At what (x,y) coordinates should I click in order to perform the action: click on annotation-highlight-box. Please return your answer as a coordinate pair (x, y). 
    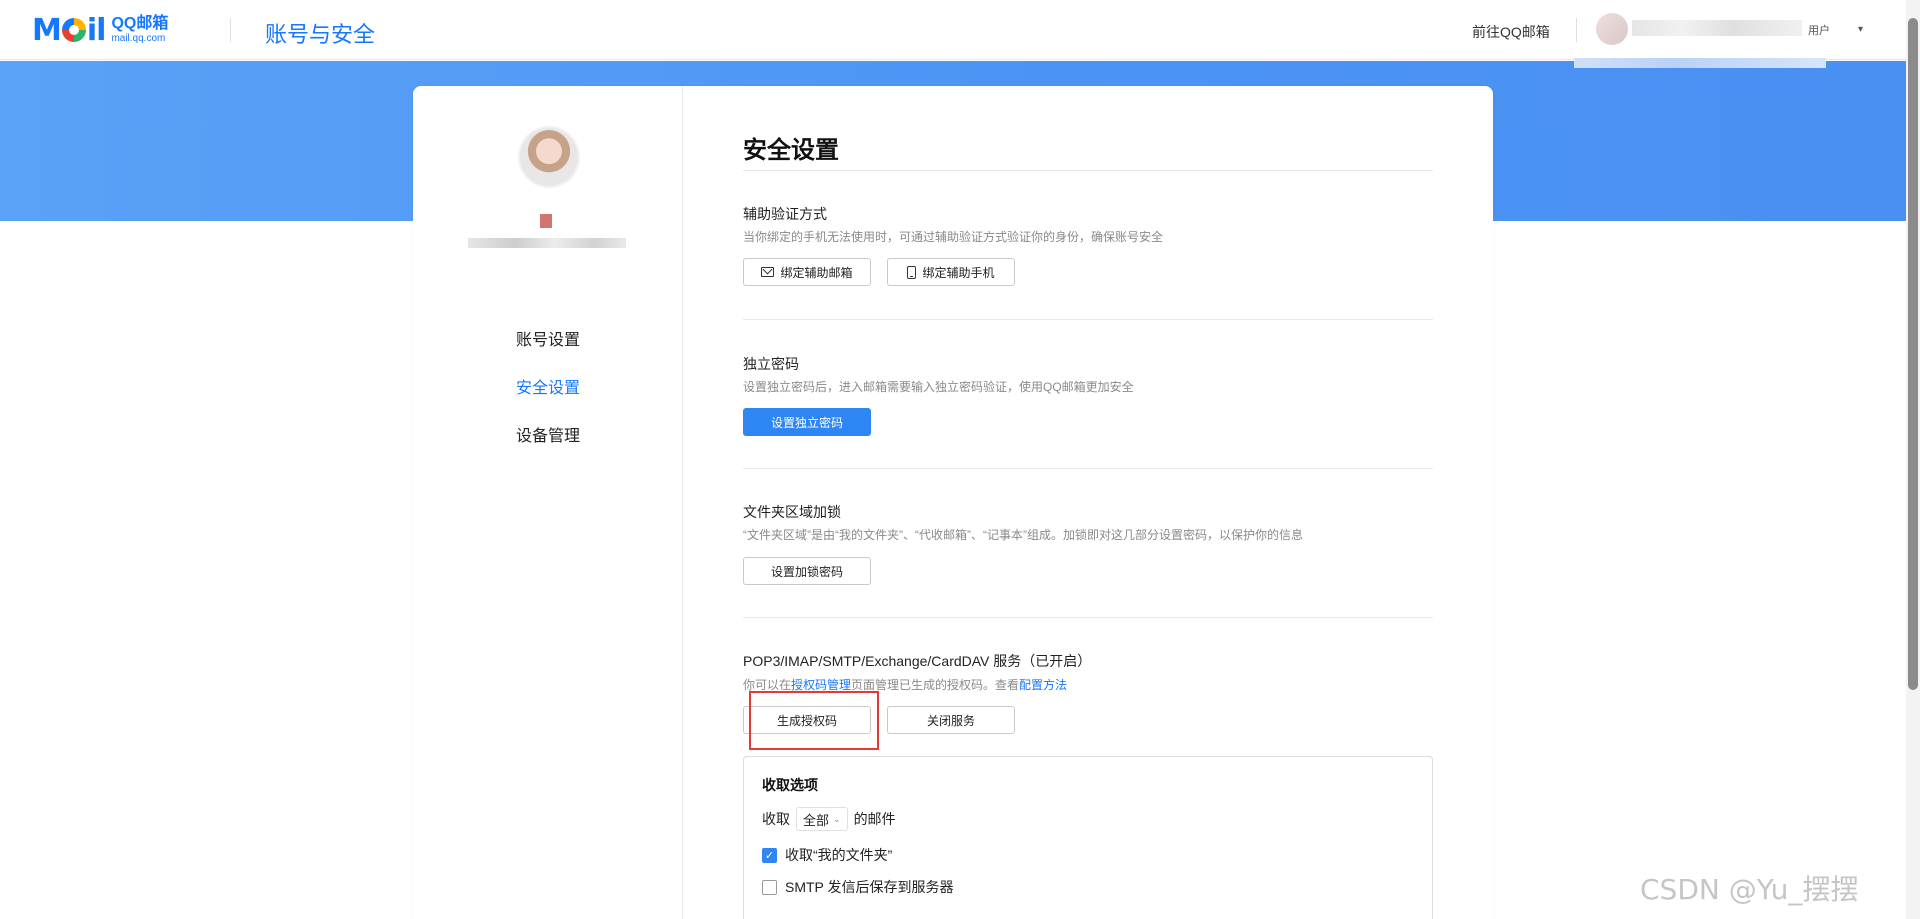
    Looking at the image, I should click on (814, 720).